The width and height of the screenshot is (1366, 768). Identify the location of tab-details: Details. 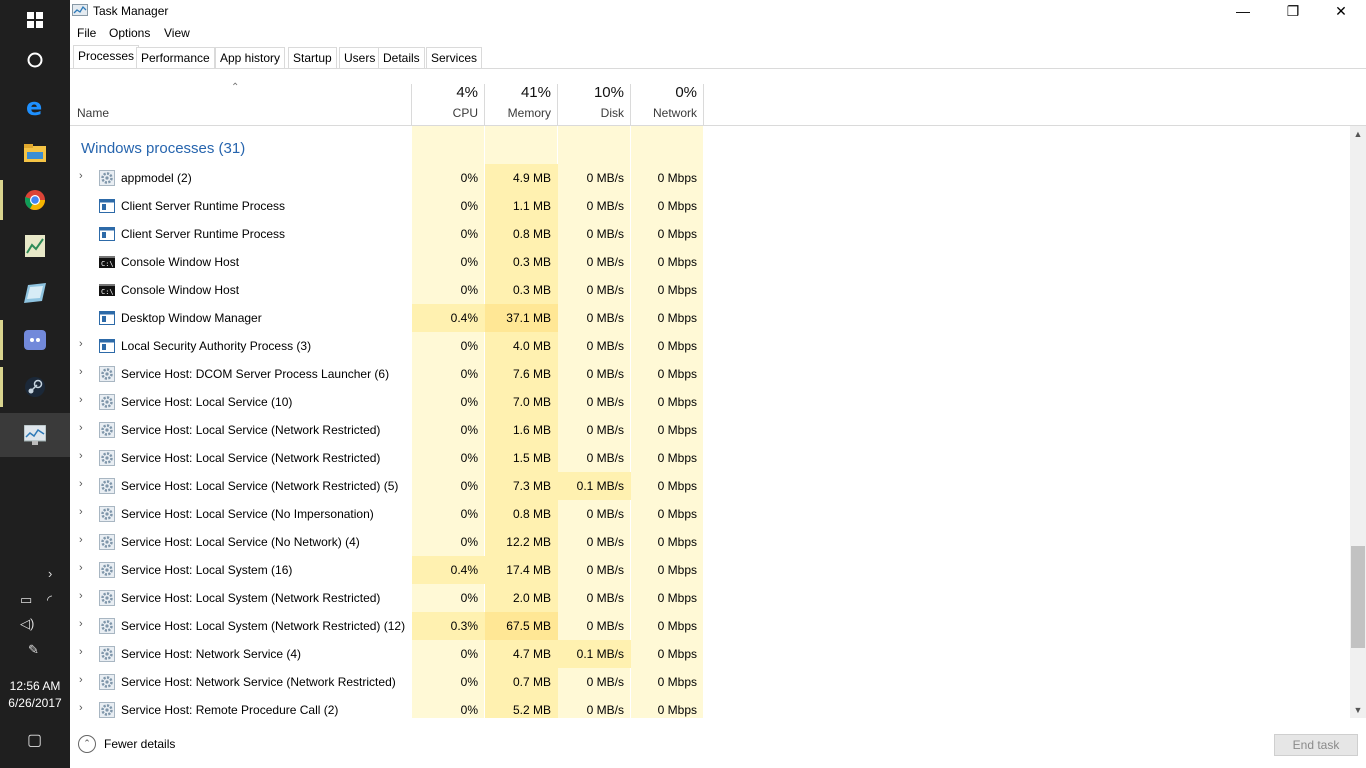
(401, 57).